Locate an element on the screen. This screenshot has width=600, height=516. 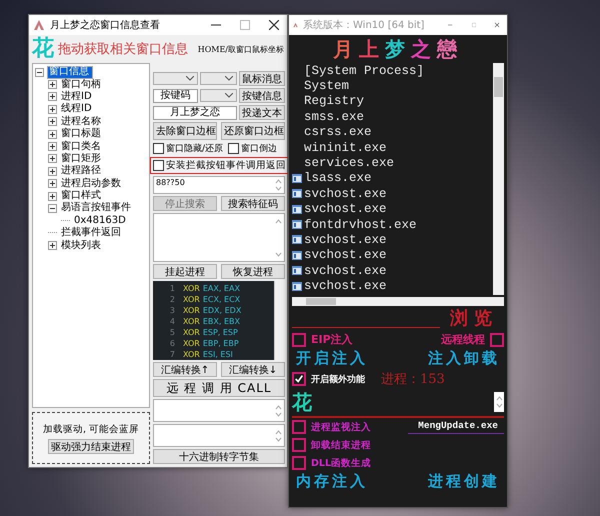
input-field is located at coordinates (219, 410).